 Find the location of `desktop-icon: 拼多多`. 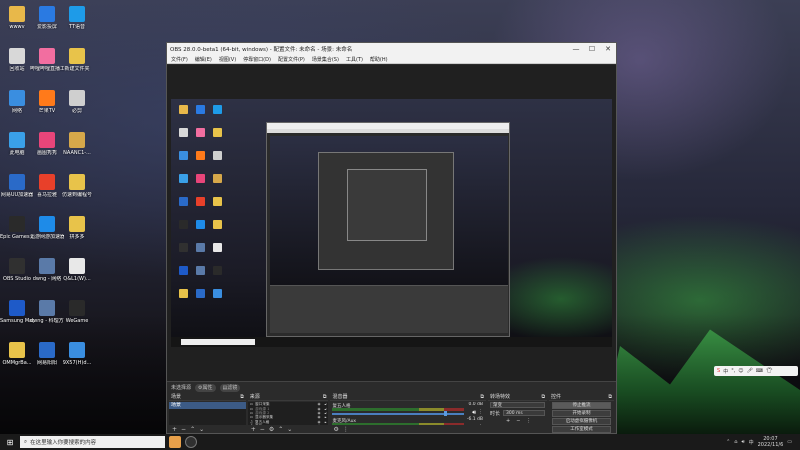

desktop-icon: 拼多多 is located at coordinates (77, 228).